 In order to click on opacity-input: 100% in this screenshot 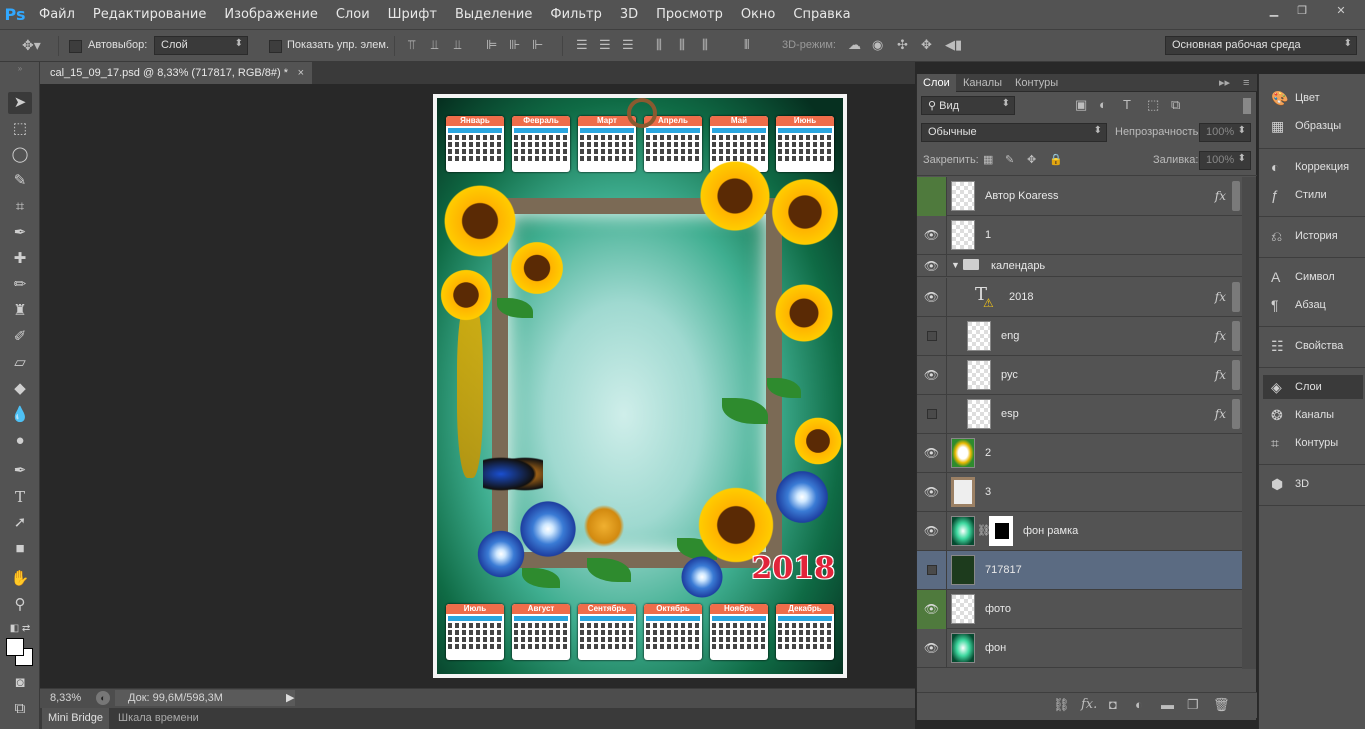, I will do `click(1225, 132)`.